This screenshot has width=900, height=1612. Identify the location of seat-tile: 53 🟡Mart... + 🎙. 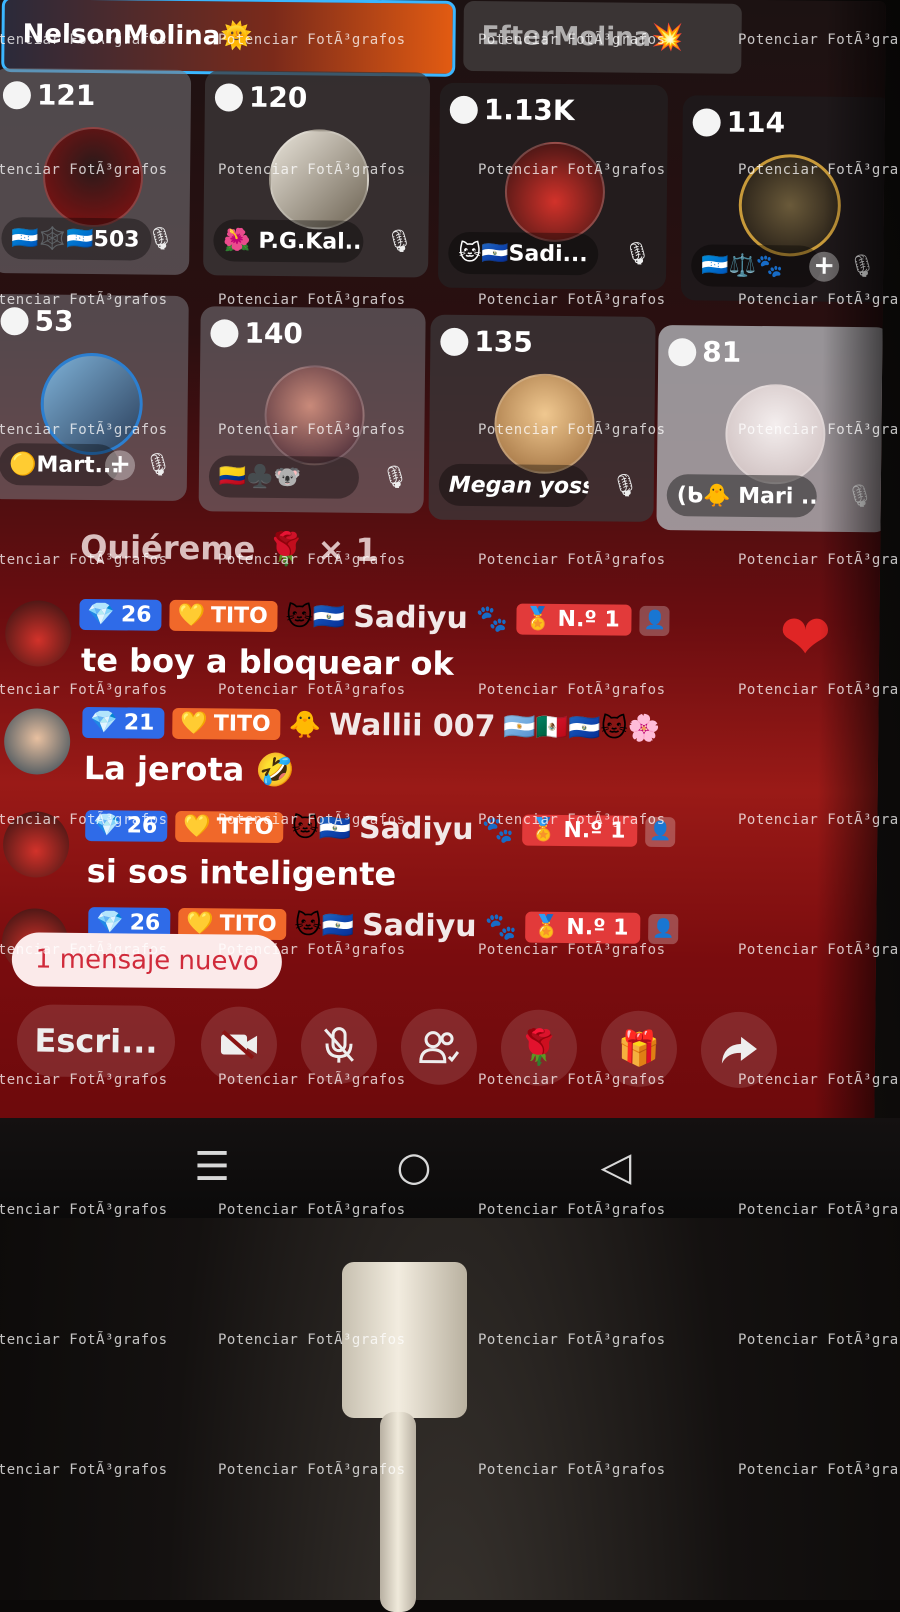
(94, 397).